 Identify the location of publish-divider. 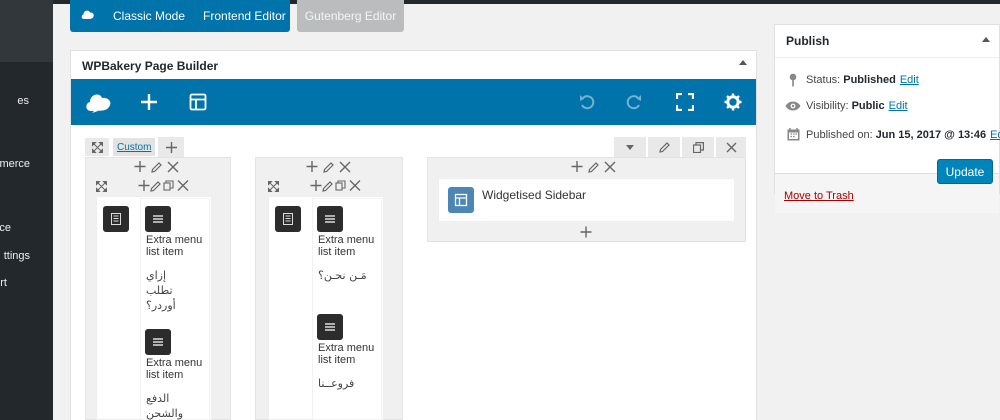
(887, 57).